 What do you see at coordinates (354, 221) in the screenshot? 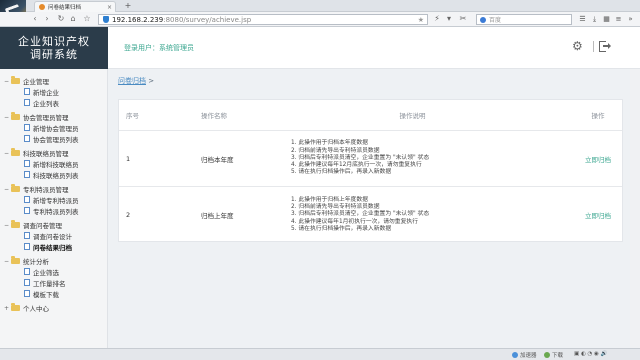
I see `desc-line: 4. 此操作建议每年1月初执行一次，请勿重复执行` at bounding box center [354, 221].